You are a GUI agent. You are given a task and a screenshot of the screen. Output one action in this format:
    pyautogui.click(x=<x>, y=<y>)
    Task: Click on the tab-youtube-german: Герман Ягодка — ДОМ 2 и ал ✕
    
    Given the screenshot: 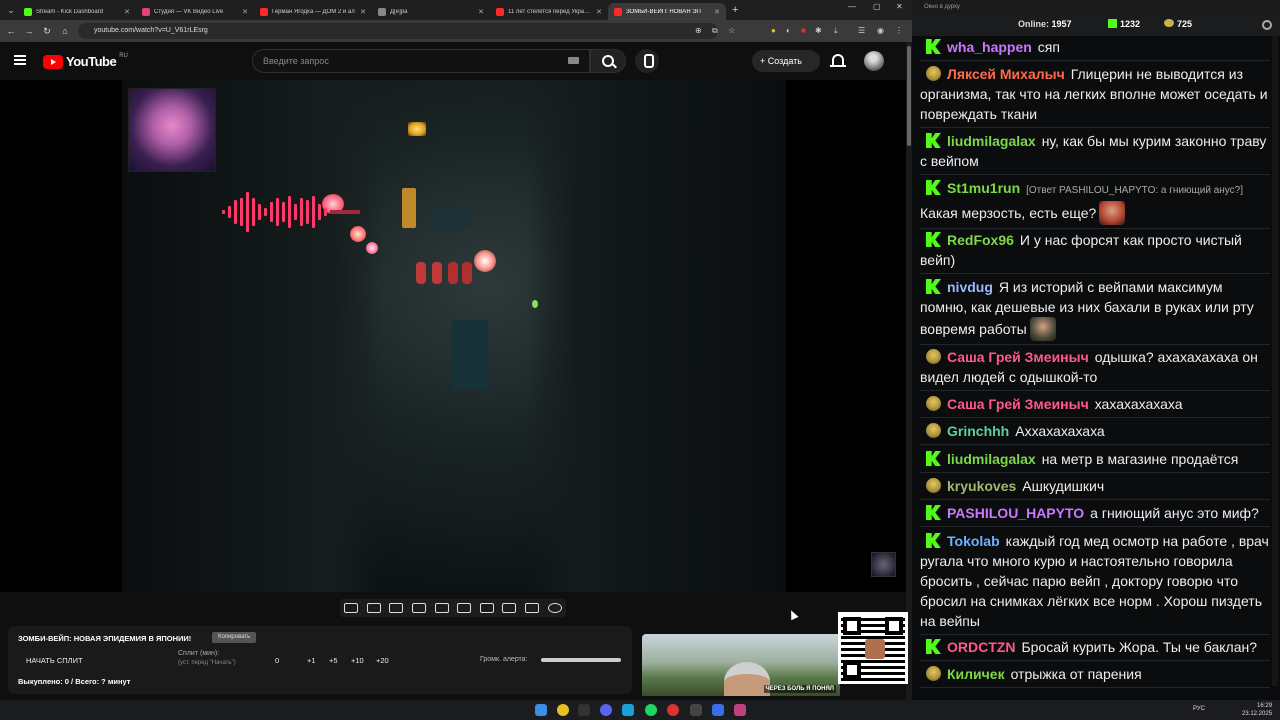 What is the action you would take?
    pyautogui.click(x=313, y=11)
    